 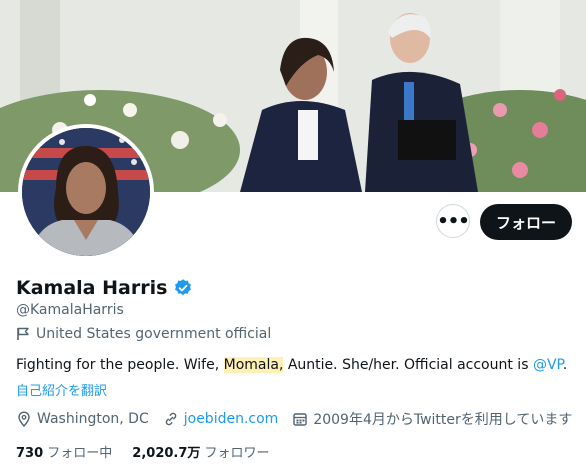 What do you see at coordinates (183, 288) in the screenshot?
I see `verified-badge-icon` at bounding box center [183, 288].